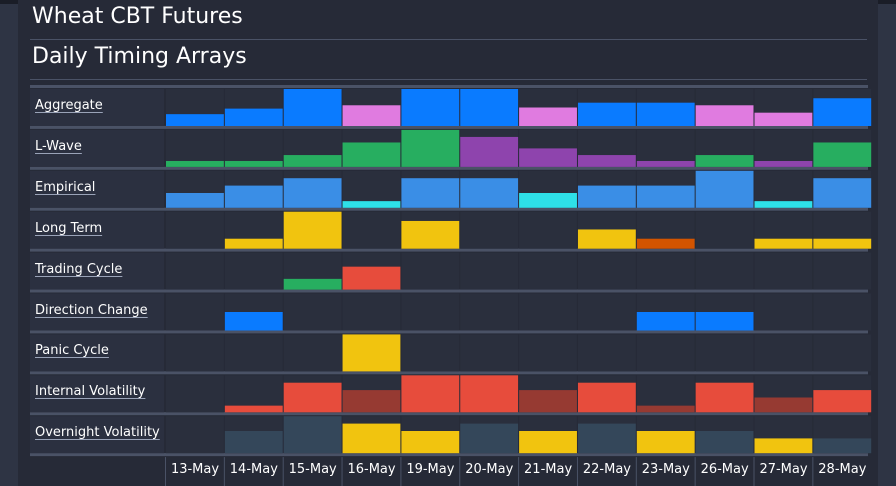 This screenshot has width=896, height=486. Describe the element at coordinates (371, 469) in the screenshot. I see `x-tick-label: 16-May` at that location.